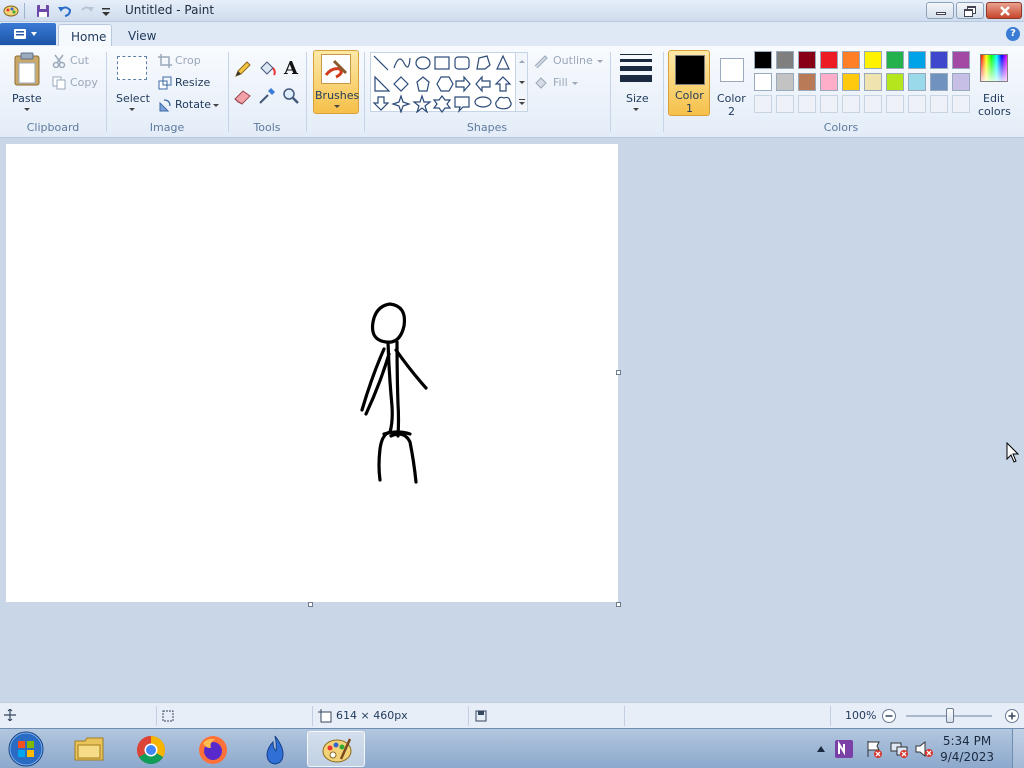 The image size is (1024, 768). What do you see at coordinates (637, 83) in the screenshot?
I see `size-button: Size` at bounding box center [637, 83].